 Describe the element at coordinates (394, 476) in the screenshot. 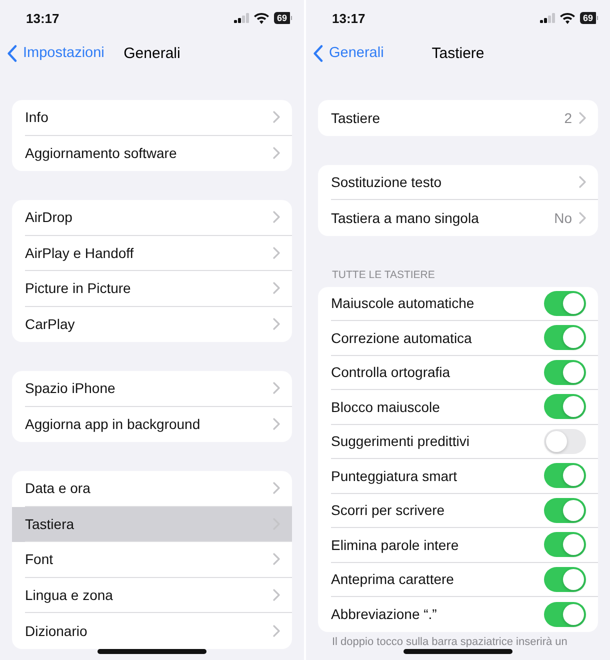

I see `row-label: Punteggiatura smart` at that location.